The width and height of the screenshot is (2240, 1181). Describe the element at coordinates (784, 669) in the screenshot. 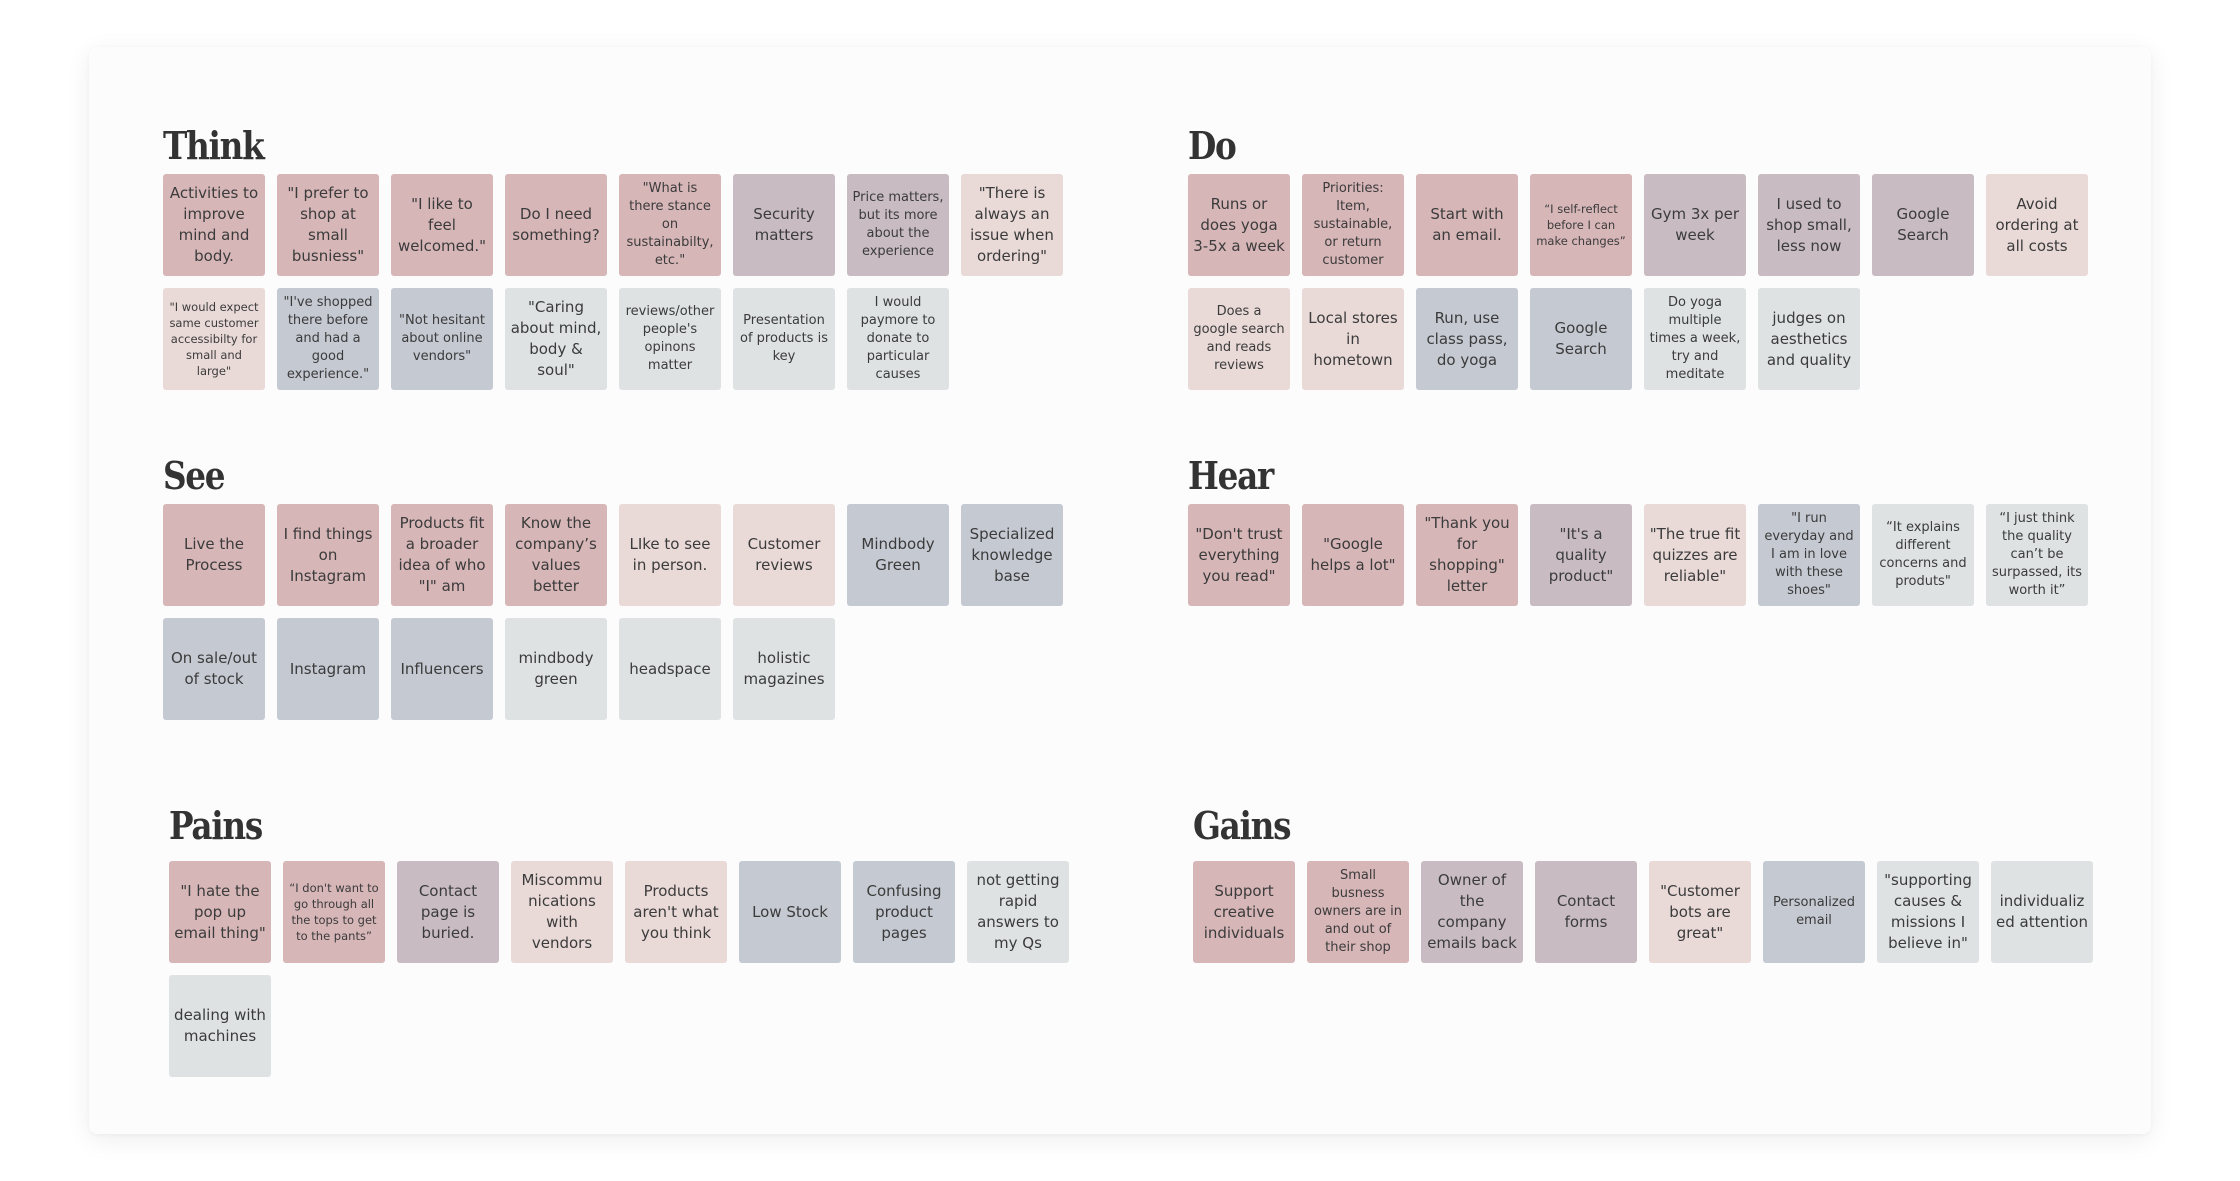

I see `sticky-note: holistic magazines` at that location.